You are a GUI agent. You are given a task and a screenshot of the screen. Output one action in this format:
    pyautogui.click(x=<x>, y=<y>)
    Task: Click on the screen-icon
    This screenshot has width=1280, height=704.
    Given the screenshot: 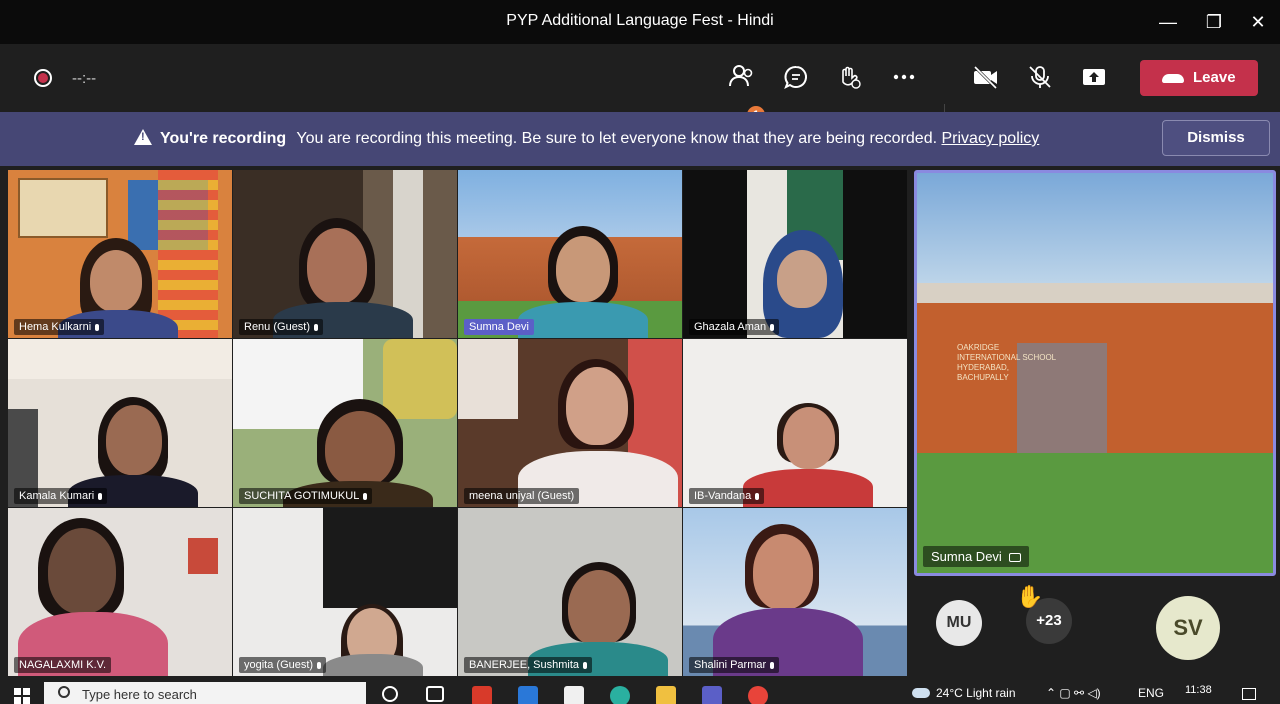 What is the action you would take?
    pyautogui.click(x=1015, y=557)
    